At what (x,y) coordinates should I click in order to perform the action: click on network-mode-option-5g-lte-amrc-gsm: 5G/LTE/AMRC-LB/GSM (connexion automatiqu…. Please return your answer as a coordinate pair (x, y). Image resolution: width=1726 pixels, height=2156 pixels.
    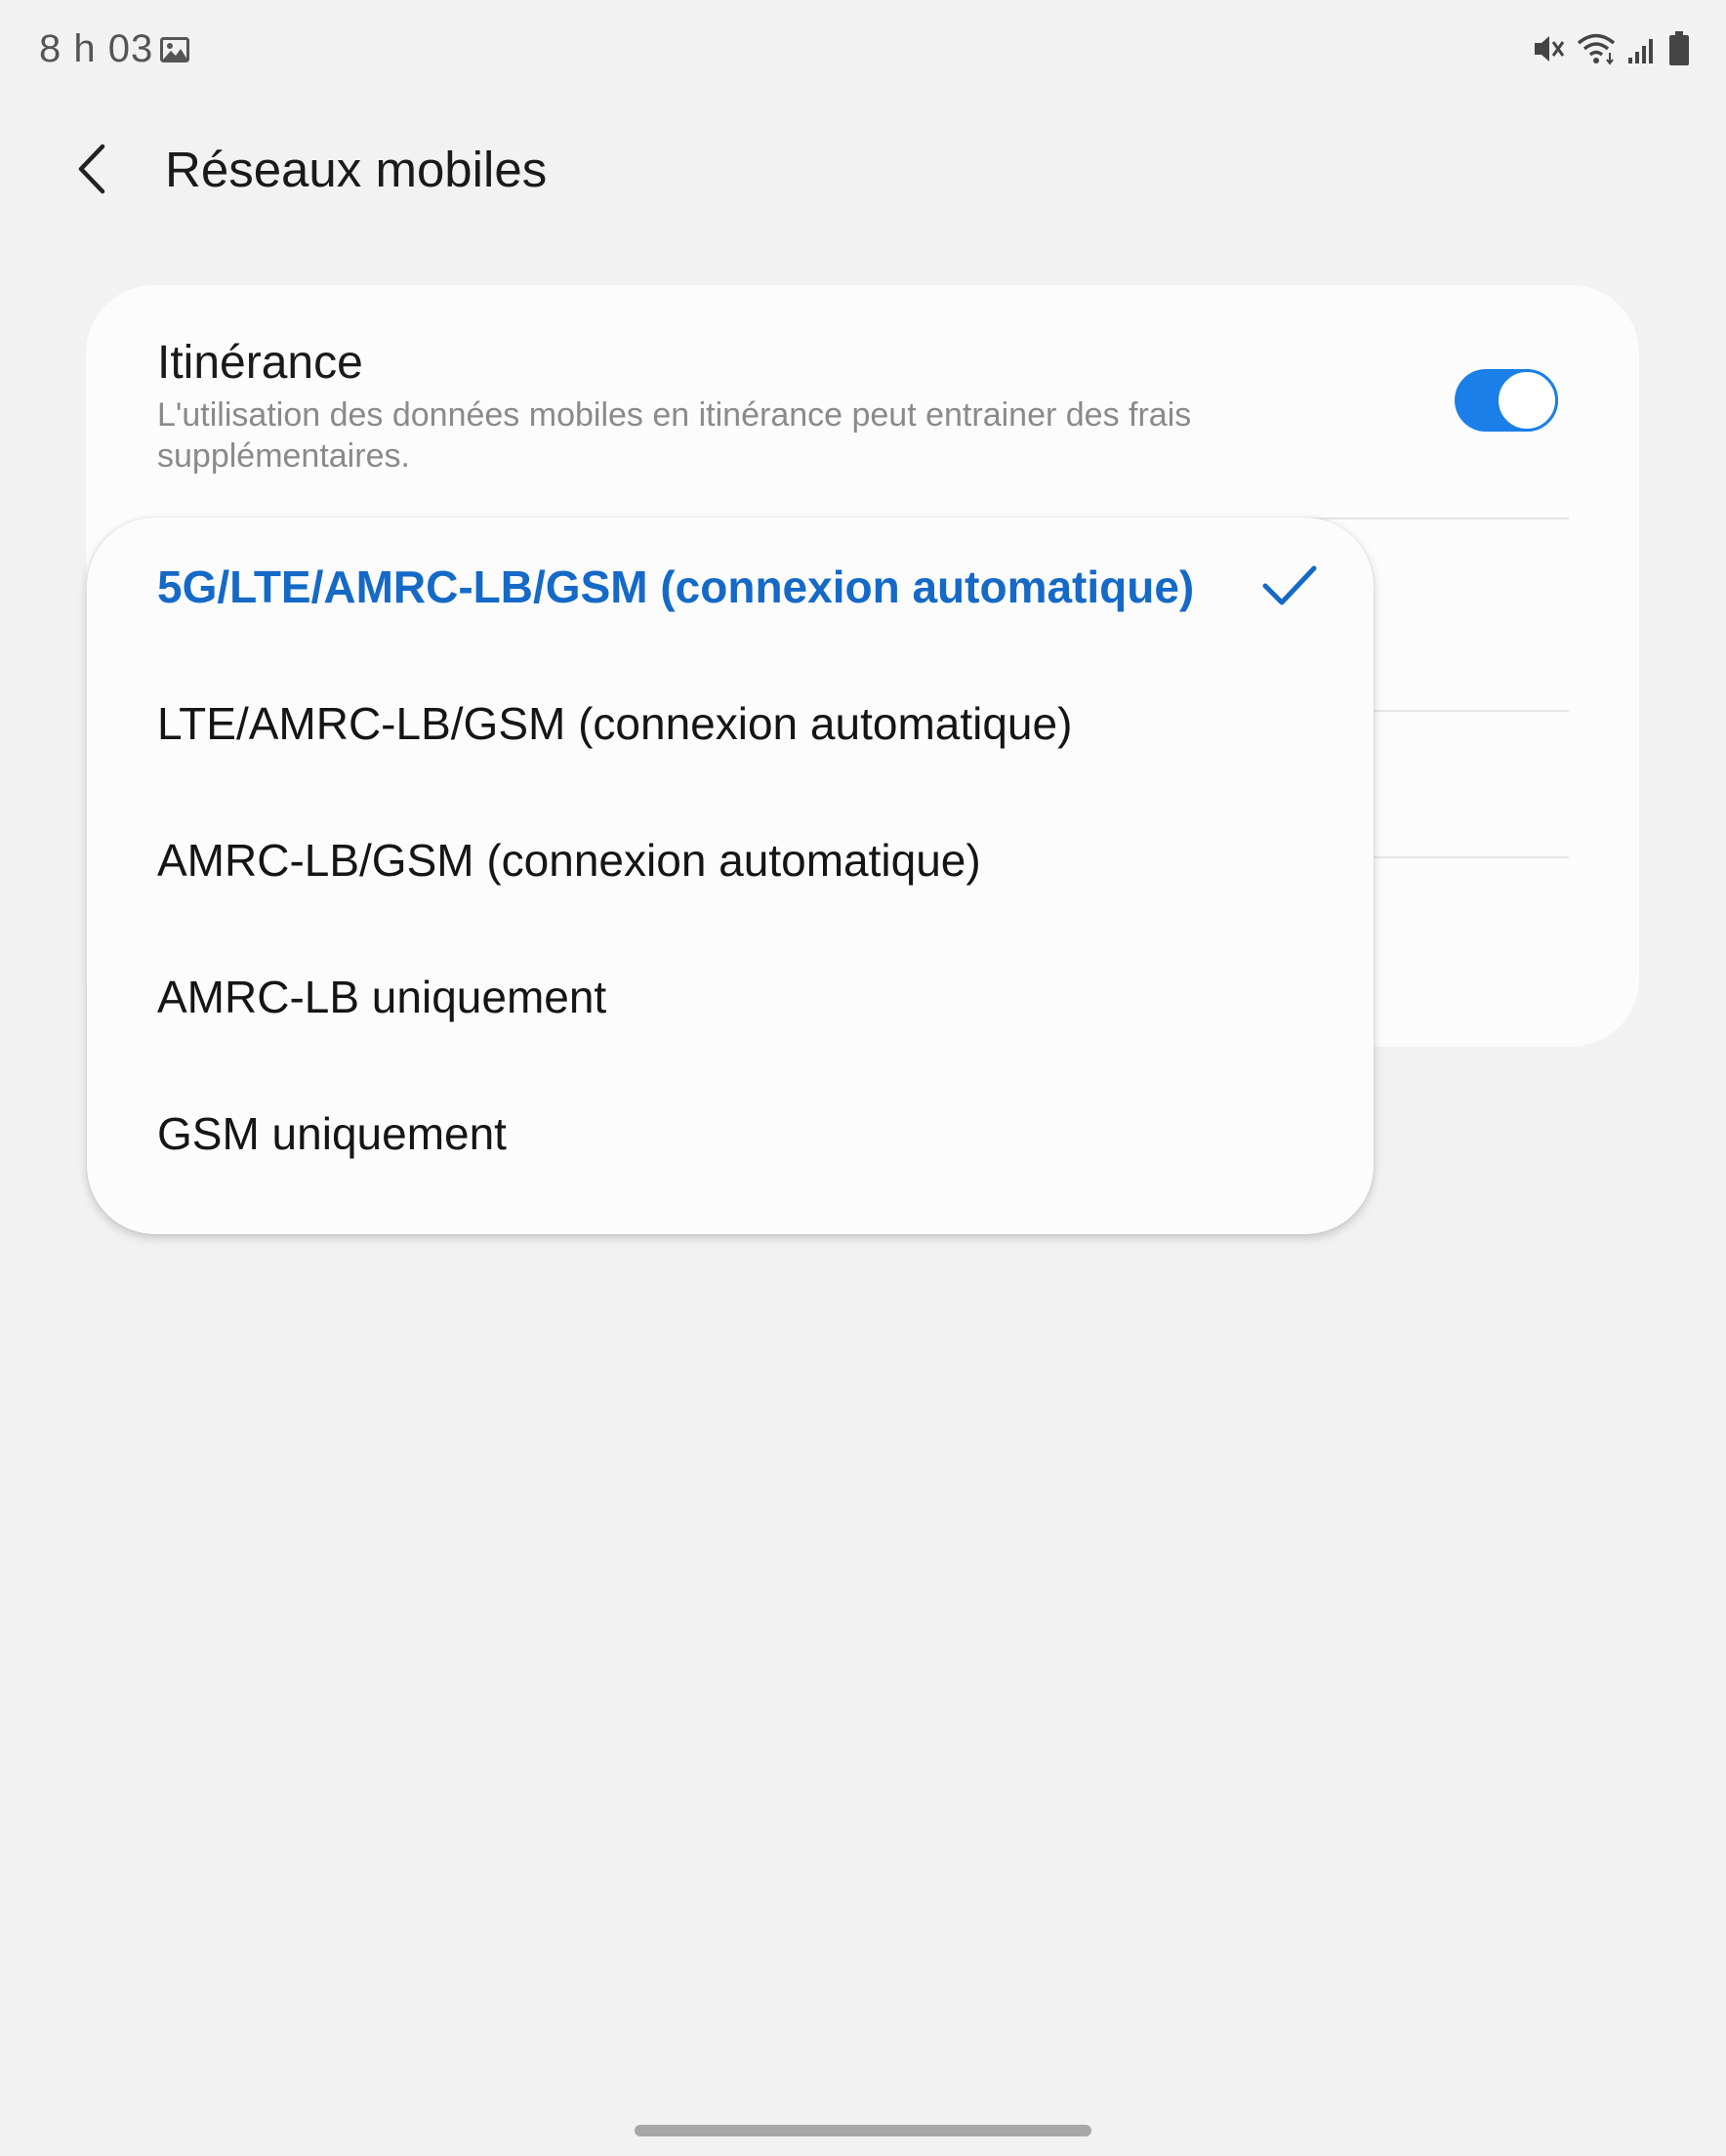
    Looking at the image, I should click on (731, 586).